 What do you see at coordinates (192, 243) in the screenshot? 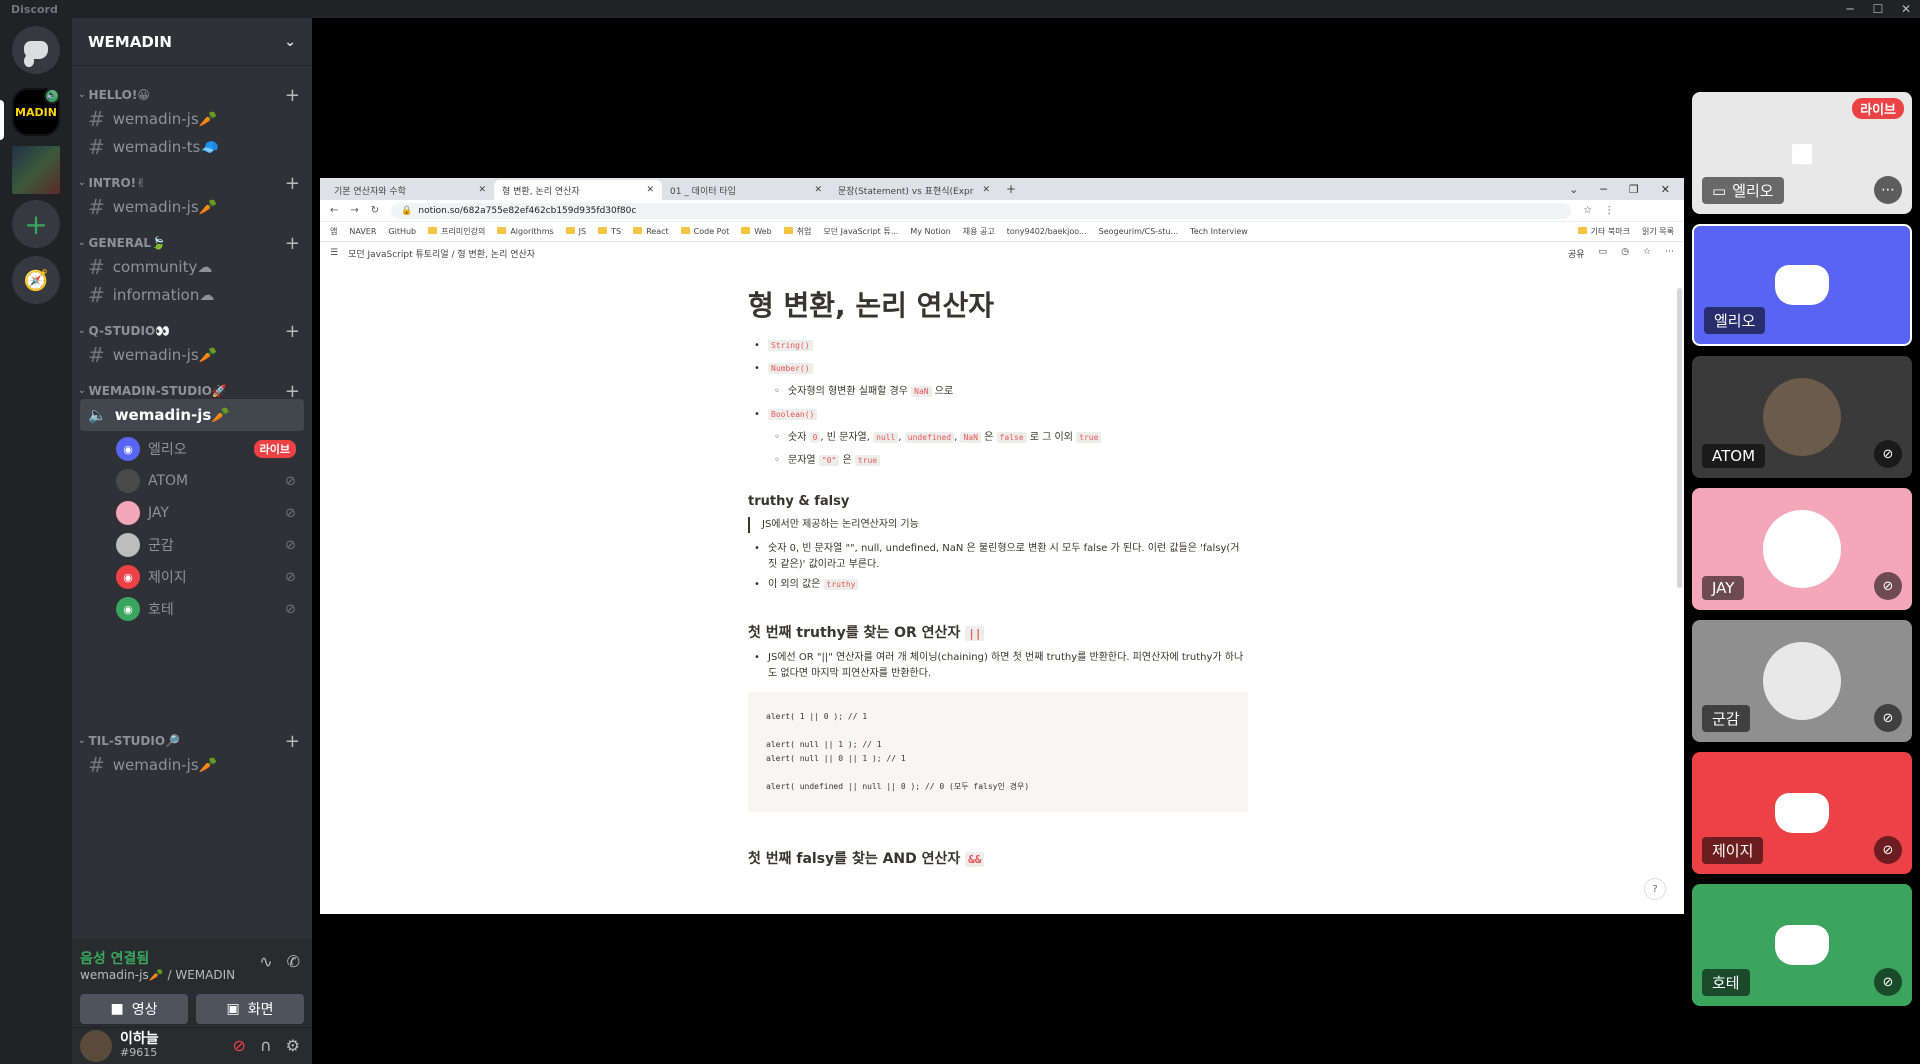
I see `category-general: ⌄ GENERAL🍃 +` at bounding box center [192, 243].